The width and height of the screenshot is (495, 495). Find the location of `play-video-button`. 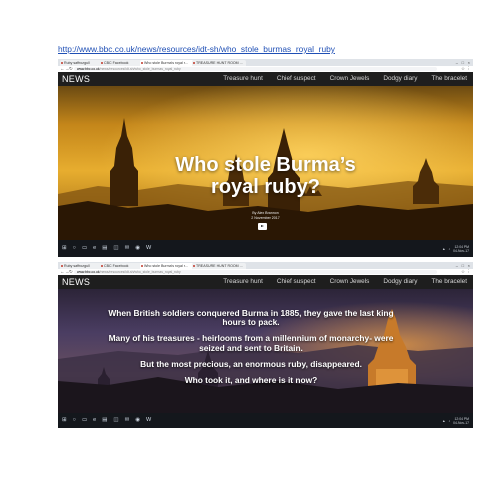

play-video-button is located at coordinates (262, 226).